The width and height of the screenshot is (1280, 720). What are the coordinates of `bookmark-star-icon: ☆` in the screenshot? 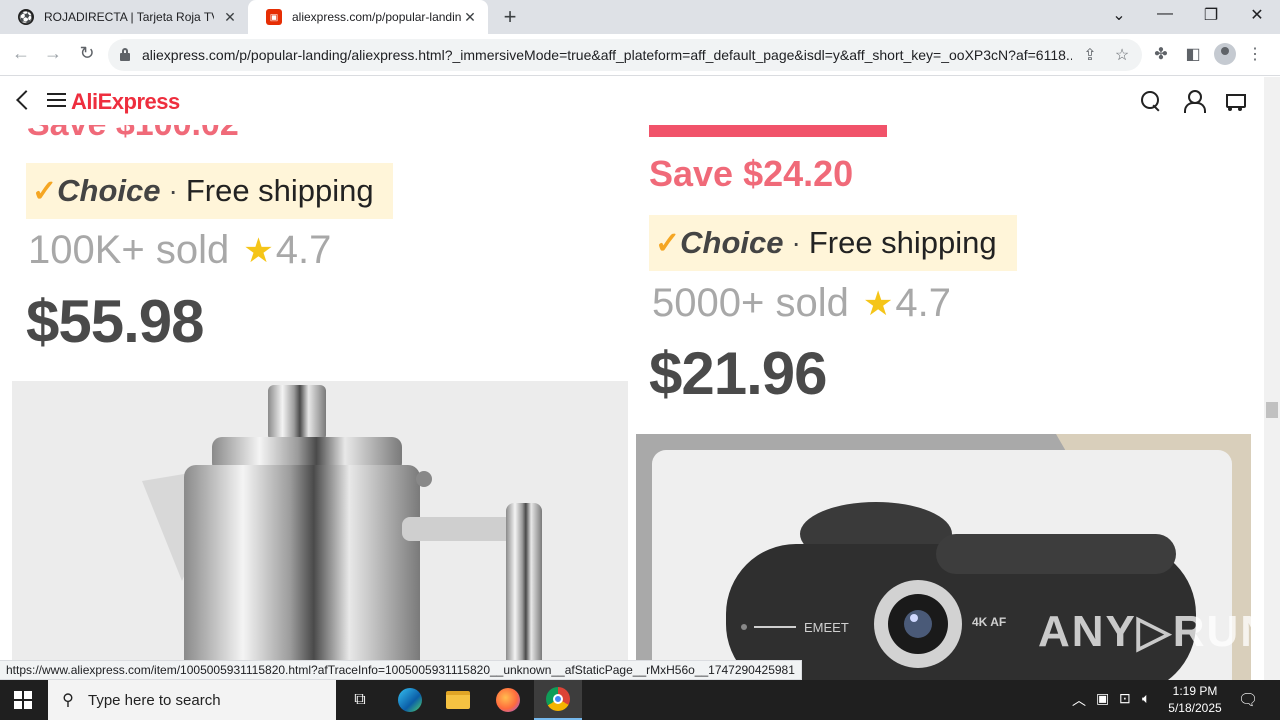 It's located at (1122, 55).